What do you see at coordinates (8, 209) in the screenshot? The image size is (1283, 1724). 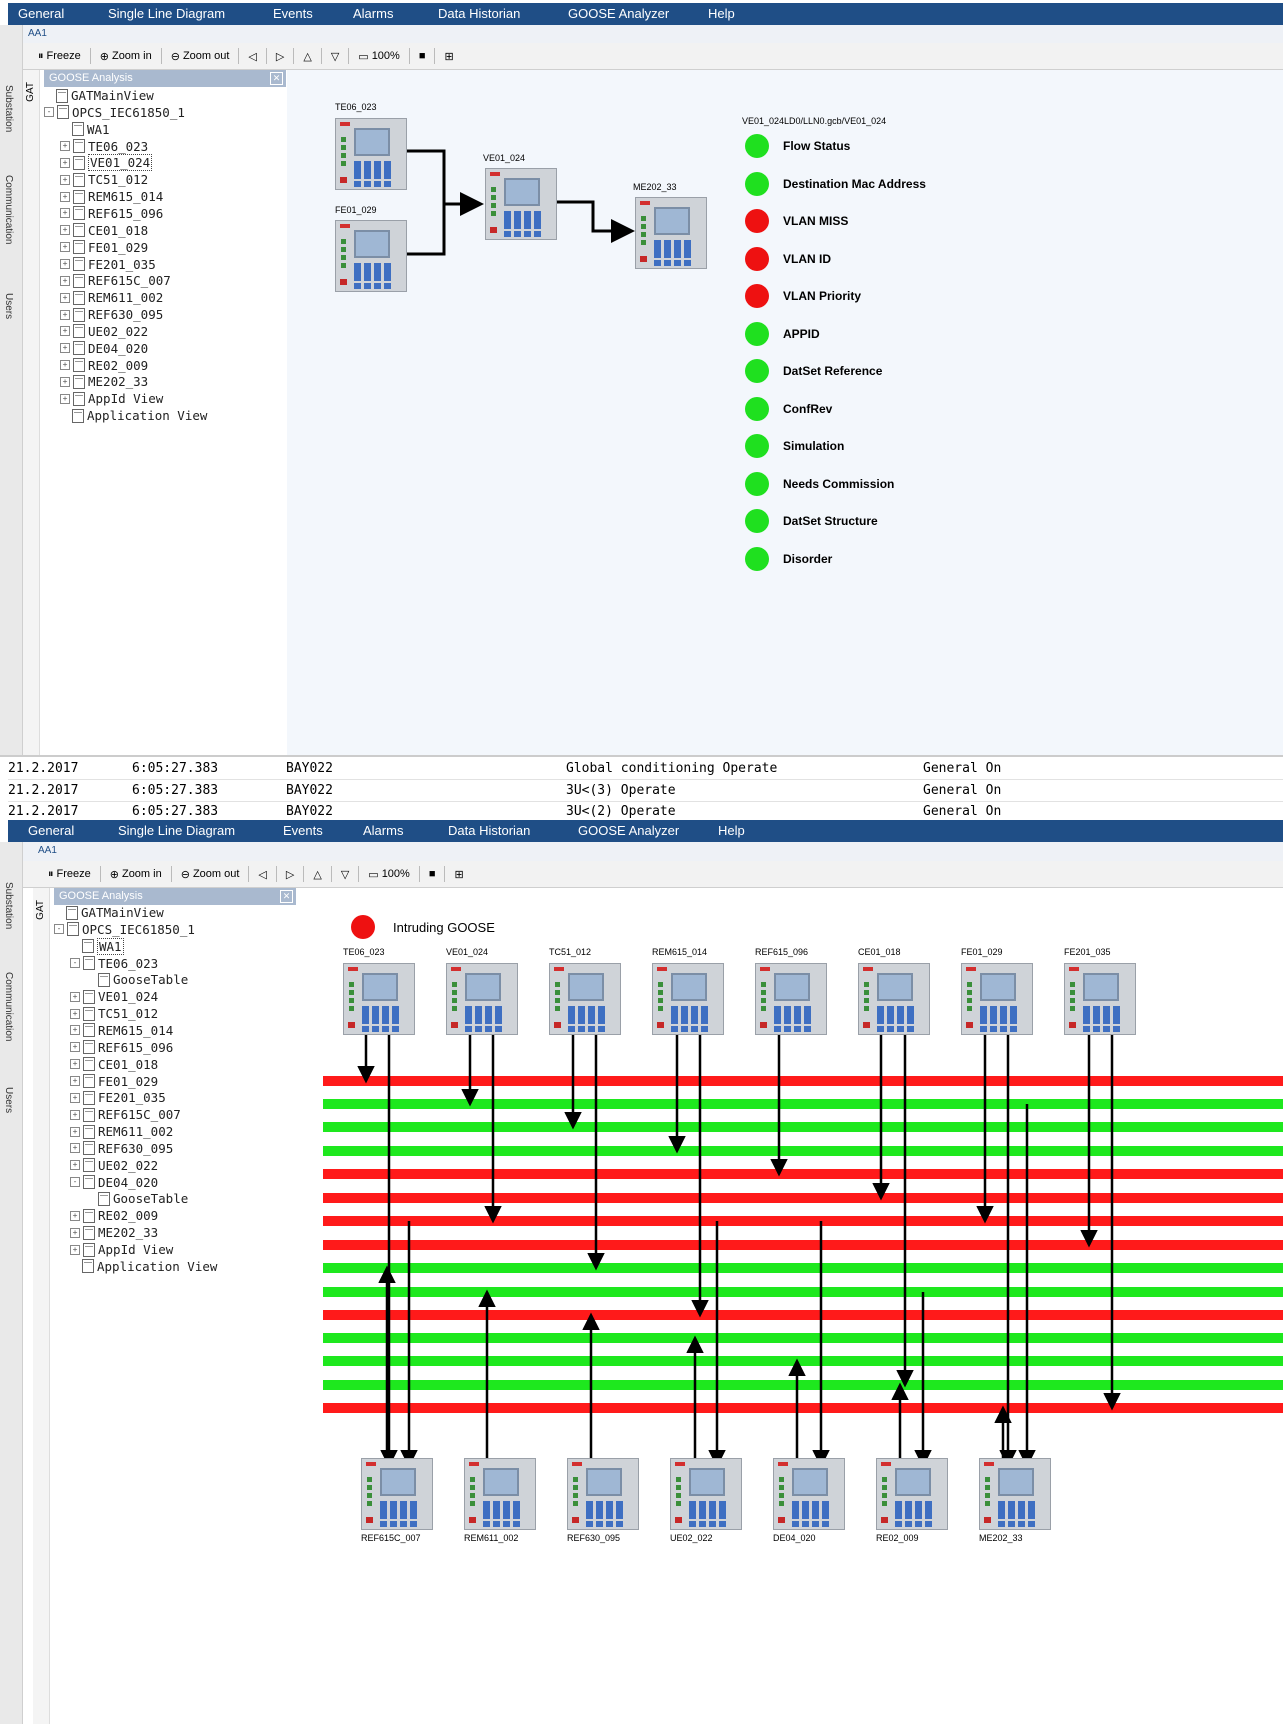 I see `tab-communication: Communication` at bounding box center [8, 209].